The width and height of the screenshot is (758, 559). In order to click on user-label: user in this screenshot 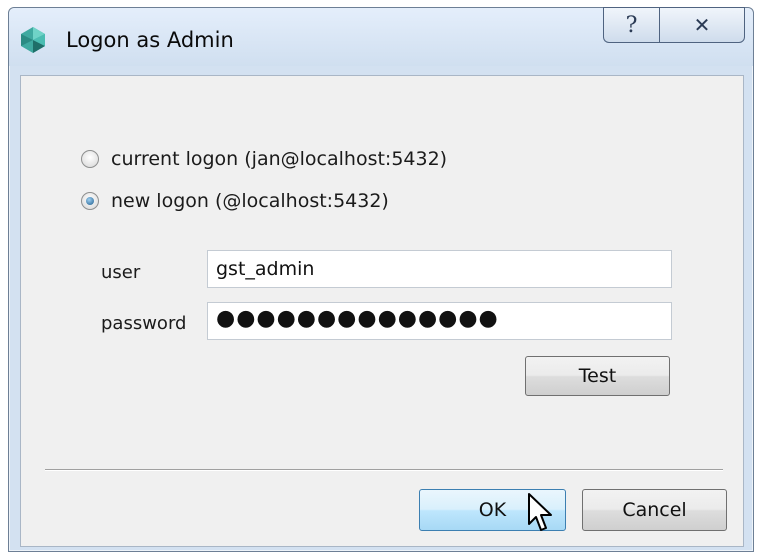, I will do `click(121, 272)`.